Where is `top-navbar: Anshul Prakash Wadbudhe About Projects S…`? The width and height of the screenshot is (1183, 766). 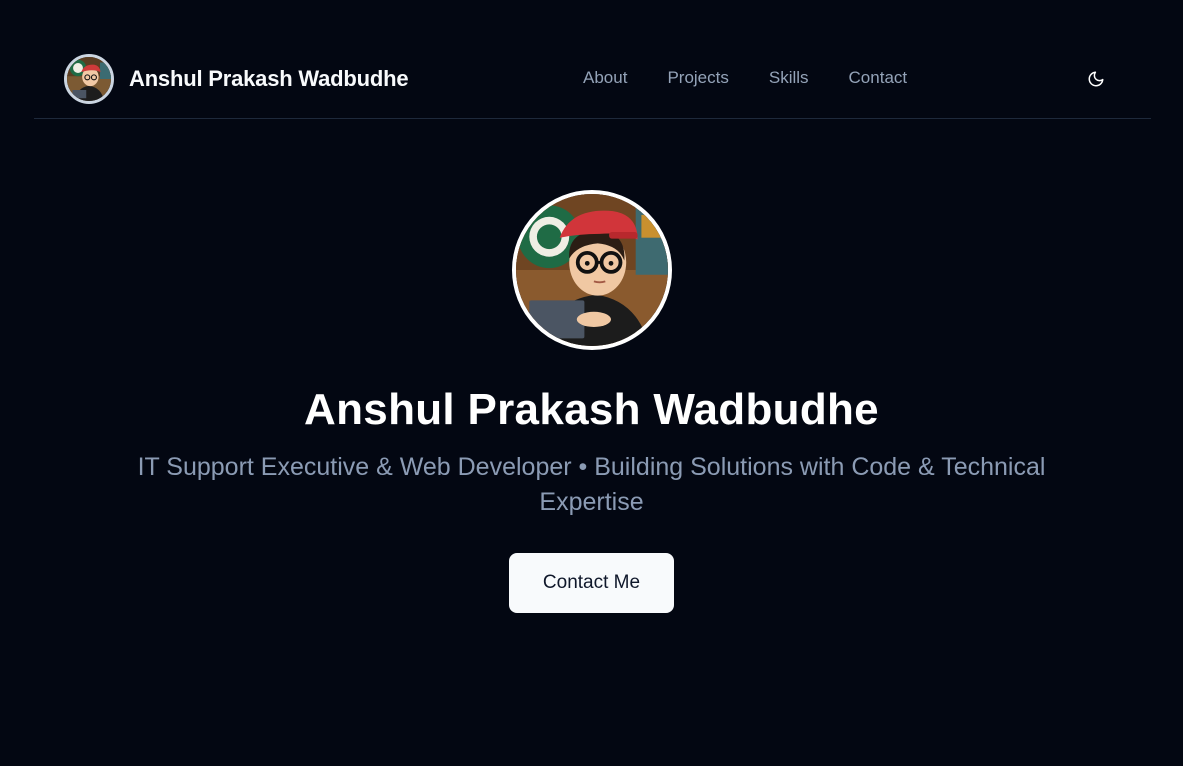
top-navbar: Anshul Prakash Wadbudhe About Projects S… is located at coordinates (592, 59).